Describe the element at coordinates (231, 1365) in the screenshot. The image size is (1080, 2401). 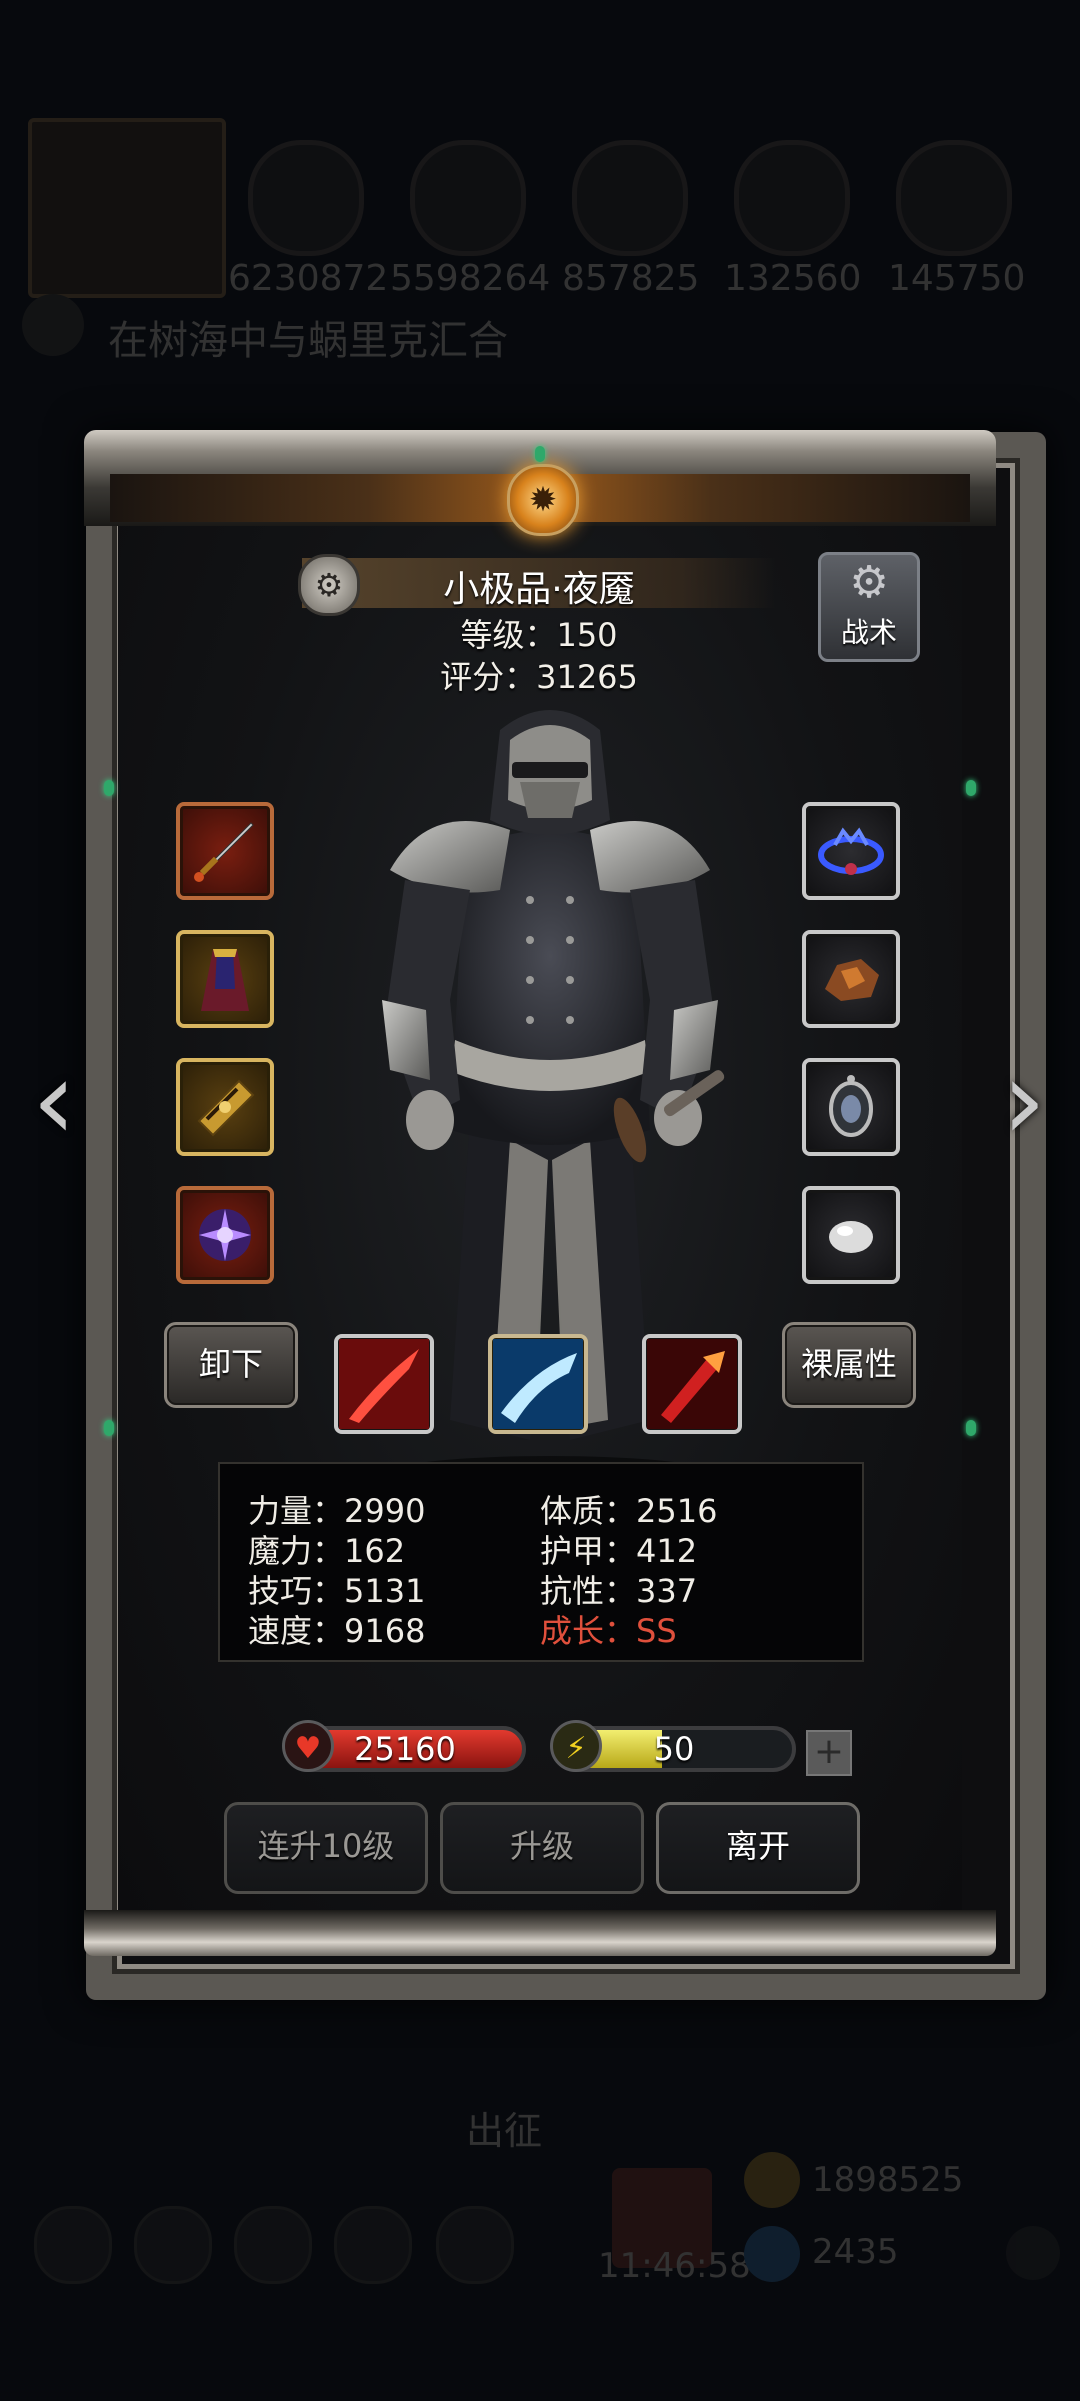
I see `unequip-button: 卸下` at that location.